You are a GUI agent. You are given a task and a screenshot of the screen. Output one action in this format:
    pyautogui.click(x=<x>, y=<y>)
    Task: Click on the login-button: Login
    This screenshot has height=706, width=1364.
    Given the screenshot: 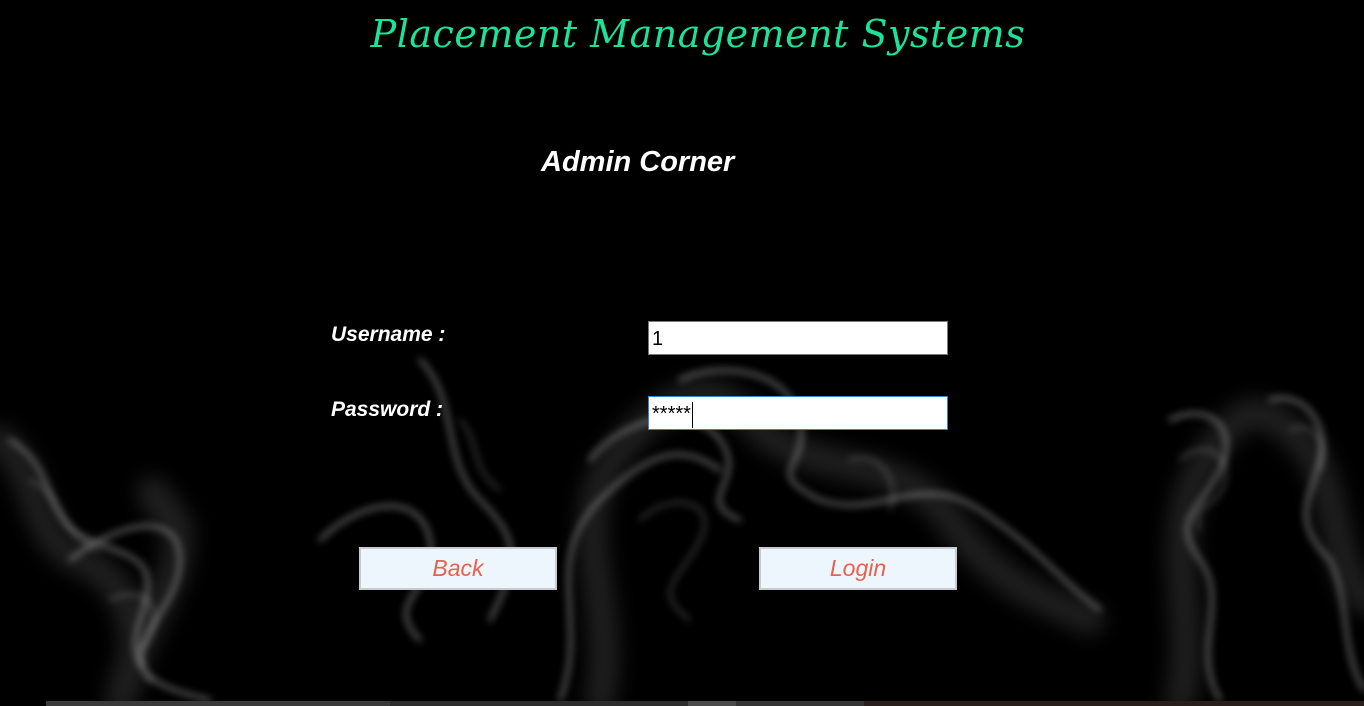 What is the action you would take?
    pyautogui.click(x=858, y=568)
    